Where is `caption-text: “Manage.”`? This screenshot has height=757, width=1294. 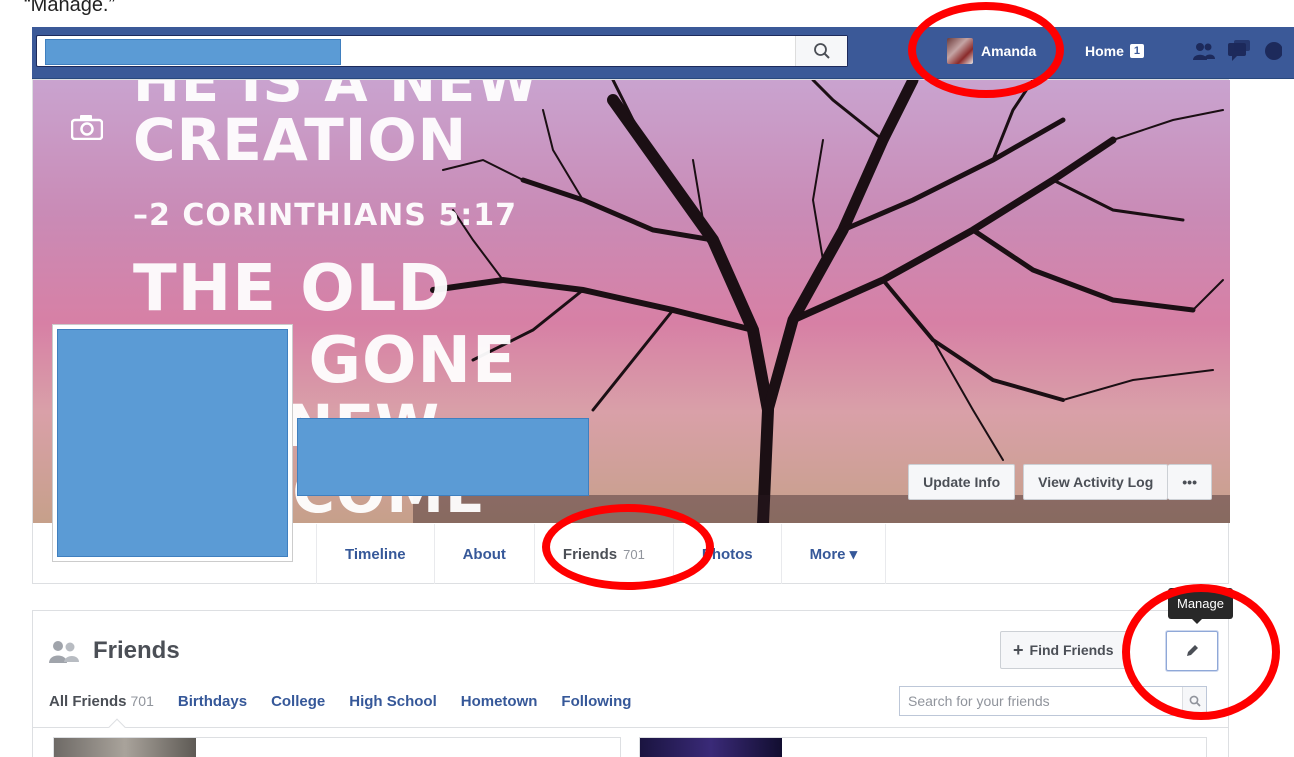
caption-text: “Manage.” is located at coordinates (70, 8).